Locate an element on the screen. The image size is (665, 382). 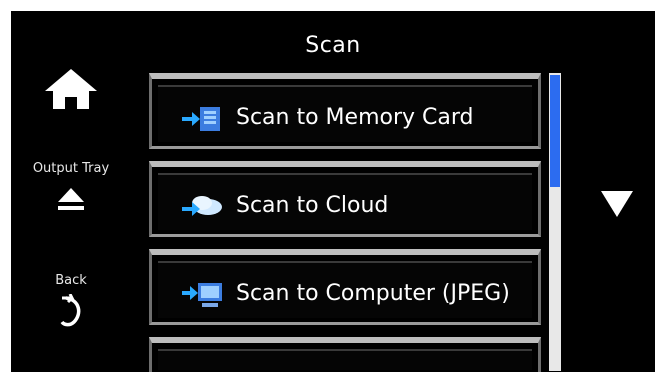
computer-icon is located at coordinates (202, 294).